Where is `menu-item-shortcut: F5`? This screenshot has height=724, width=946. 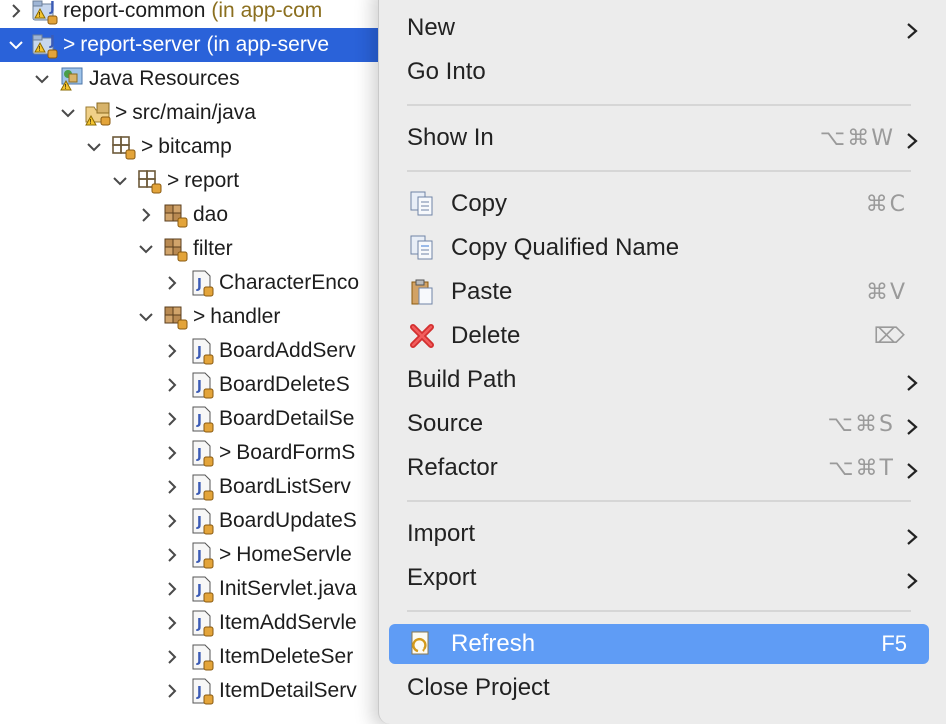 menu-item-shortcut: F5 is located at coordinates (894, 643).